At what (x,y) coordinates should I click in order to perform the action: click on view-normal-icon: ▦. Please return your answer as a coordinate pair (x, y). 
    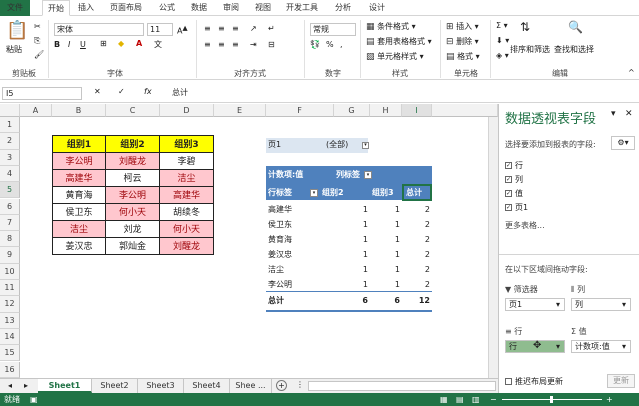
    Looking at the image, I should click on (444, 399).